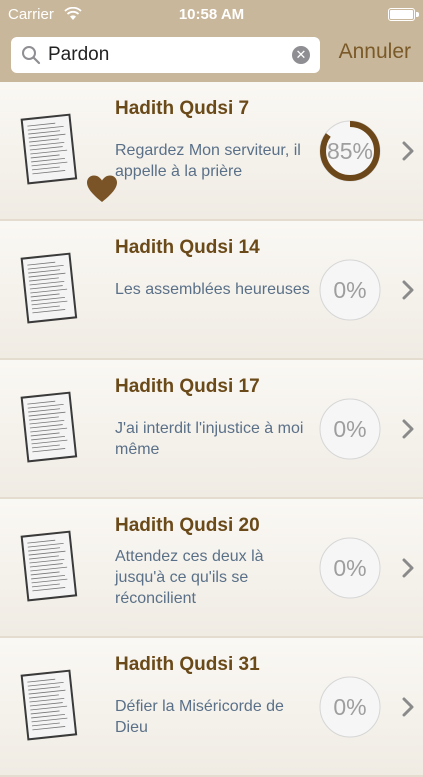  I want to click on row-subtitle: Les assemblées heureuses, so click(212, 289).